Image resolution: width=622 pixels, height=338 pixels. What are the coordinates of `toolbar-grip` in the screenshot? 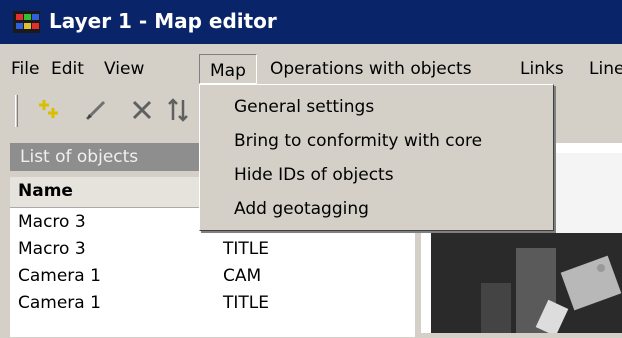 It's located at (16, 111).